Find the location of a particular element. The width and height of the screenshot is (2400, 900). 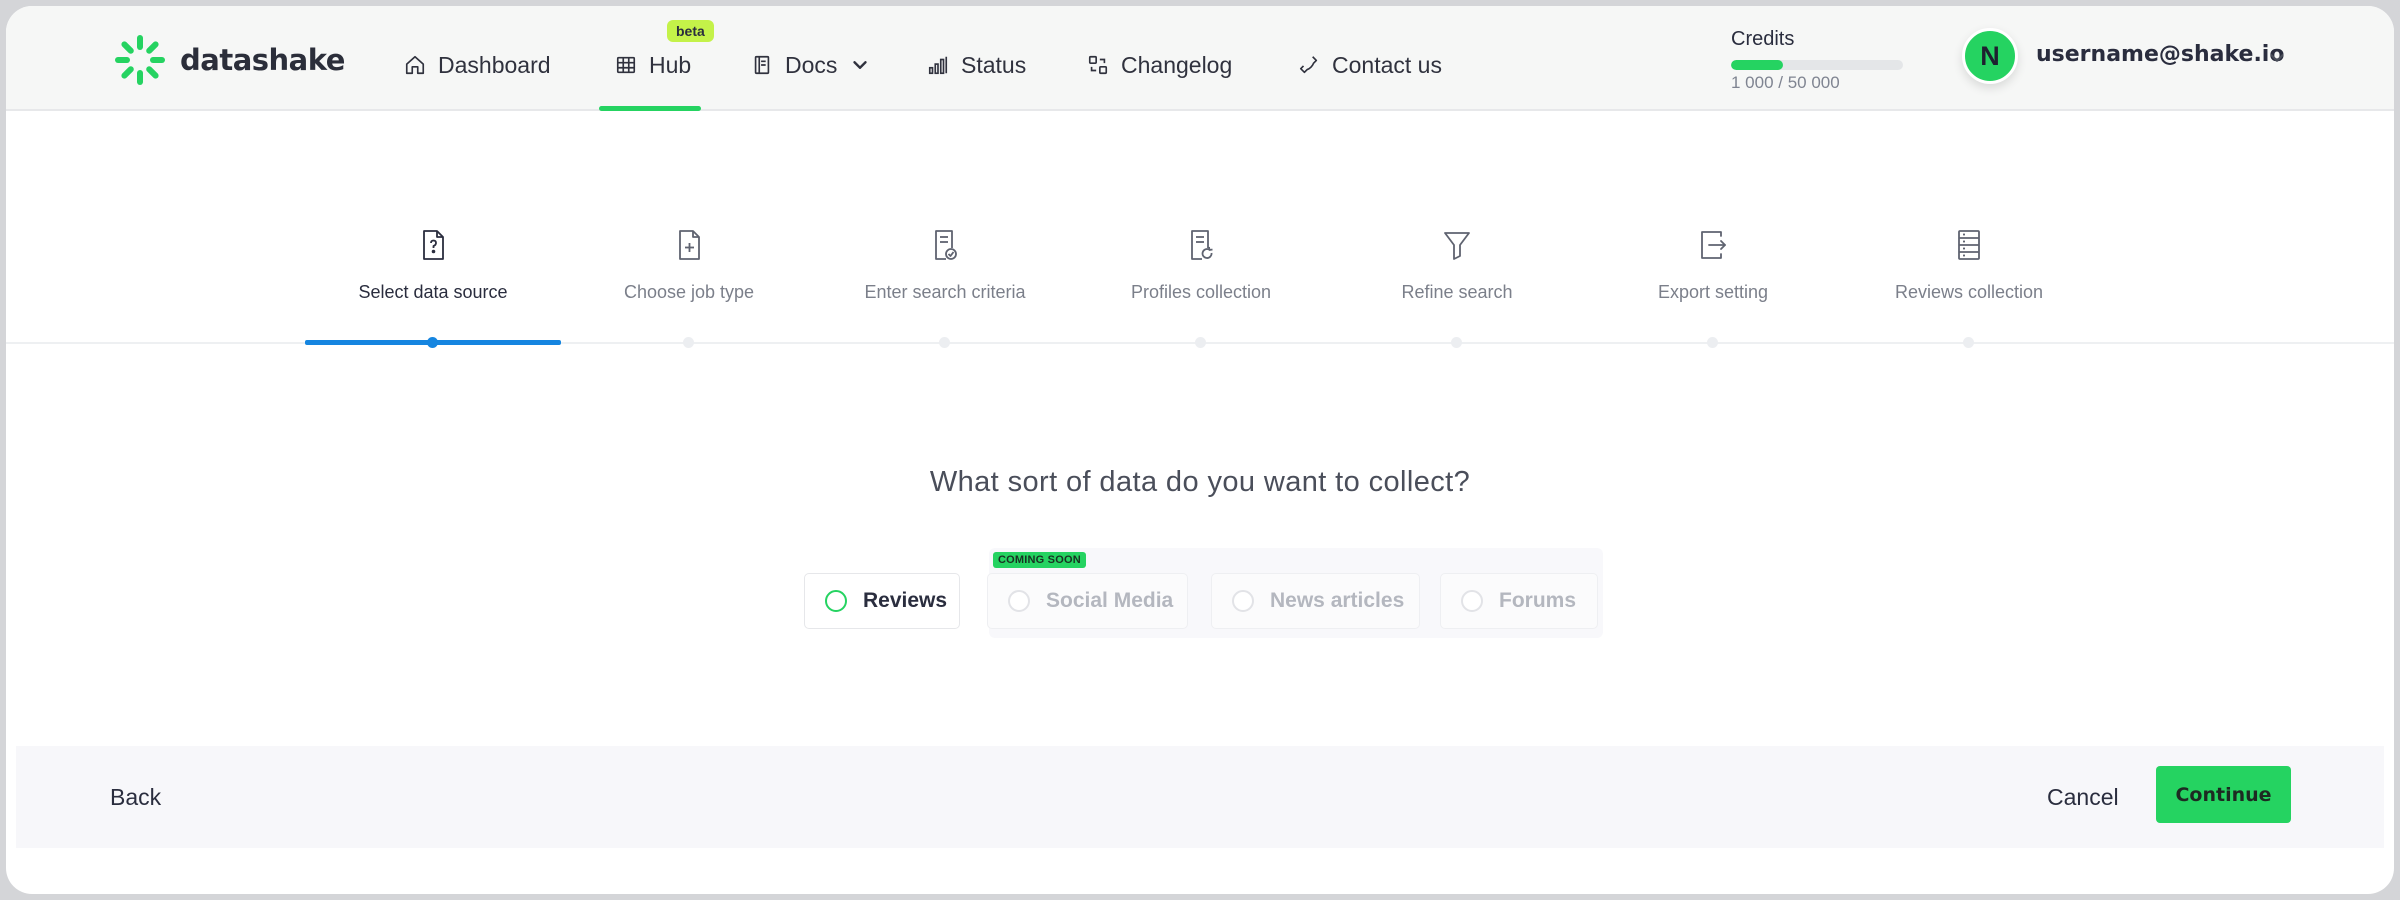

home-icon is located at coordinates (415, 65).